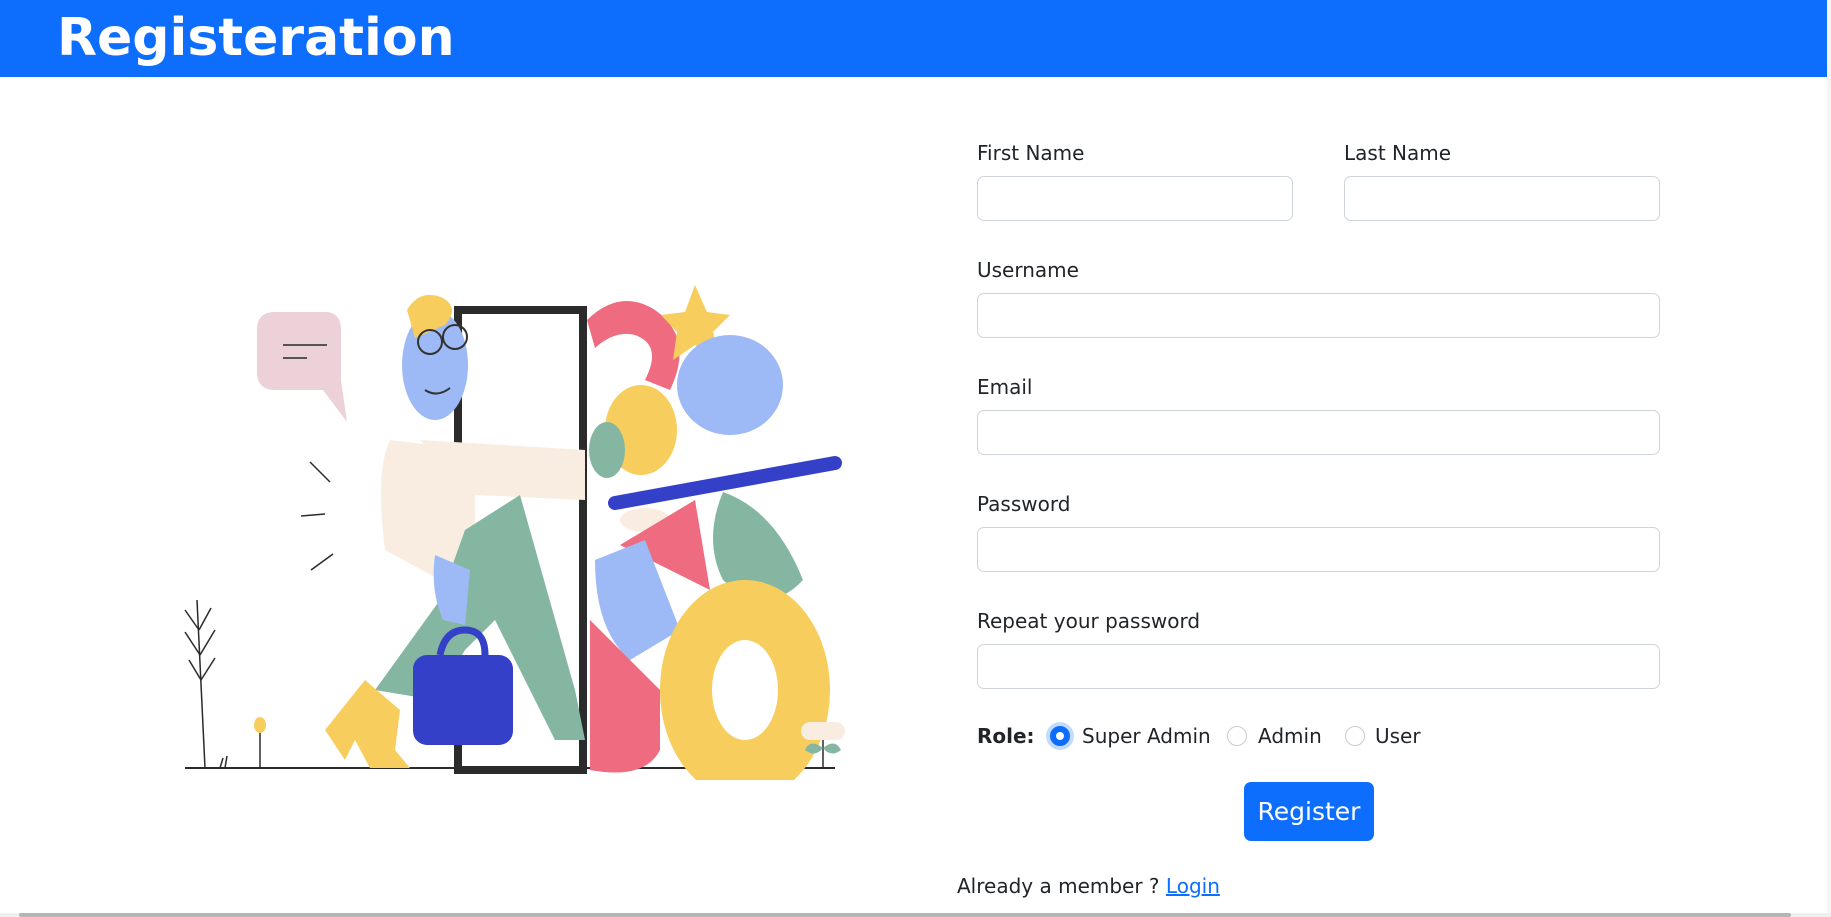 The width and height of the screenshot is (1831, 917). I want to click on last-name-input, so click(1502, 198).